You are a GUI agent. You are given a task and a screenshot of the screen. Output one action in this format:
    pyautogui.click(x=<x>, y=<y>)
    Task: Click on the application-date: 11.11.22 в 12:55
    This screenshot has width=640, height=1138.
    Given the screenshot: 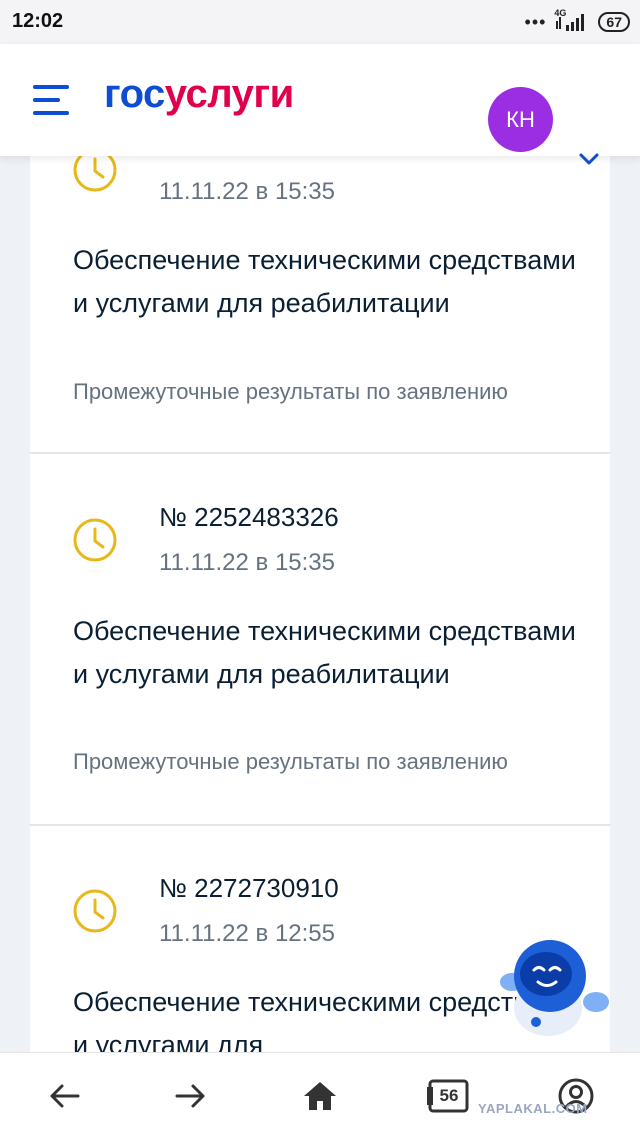 What is the action you would take?
    pyautogui.click(x=247, y=933)
    